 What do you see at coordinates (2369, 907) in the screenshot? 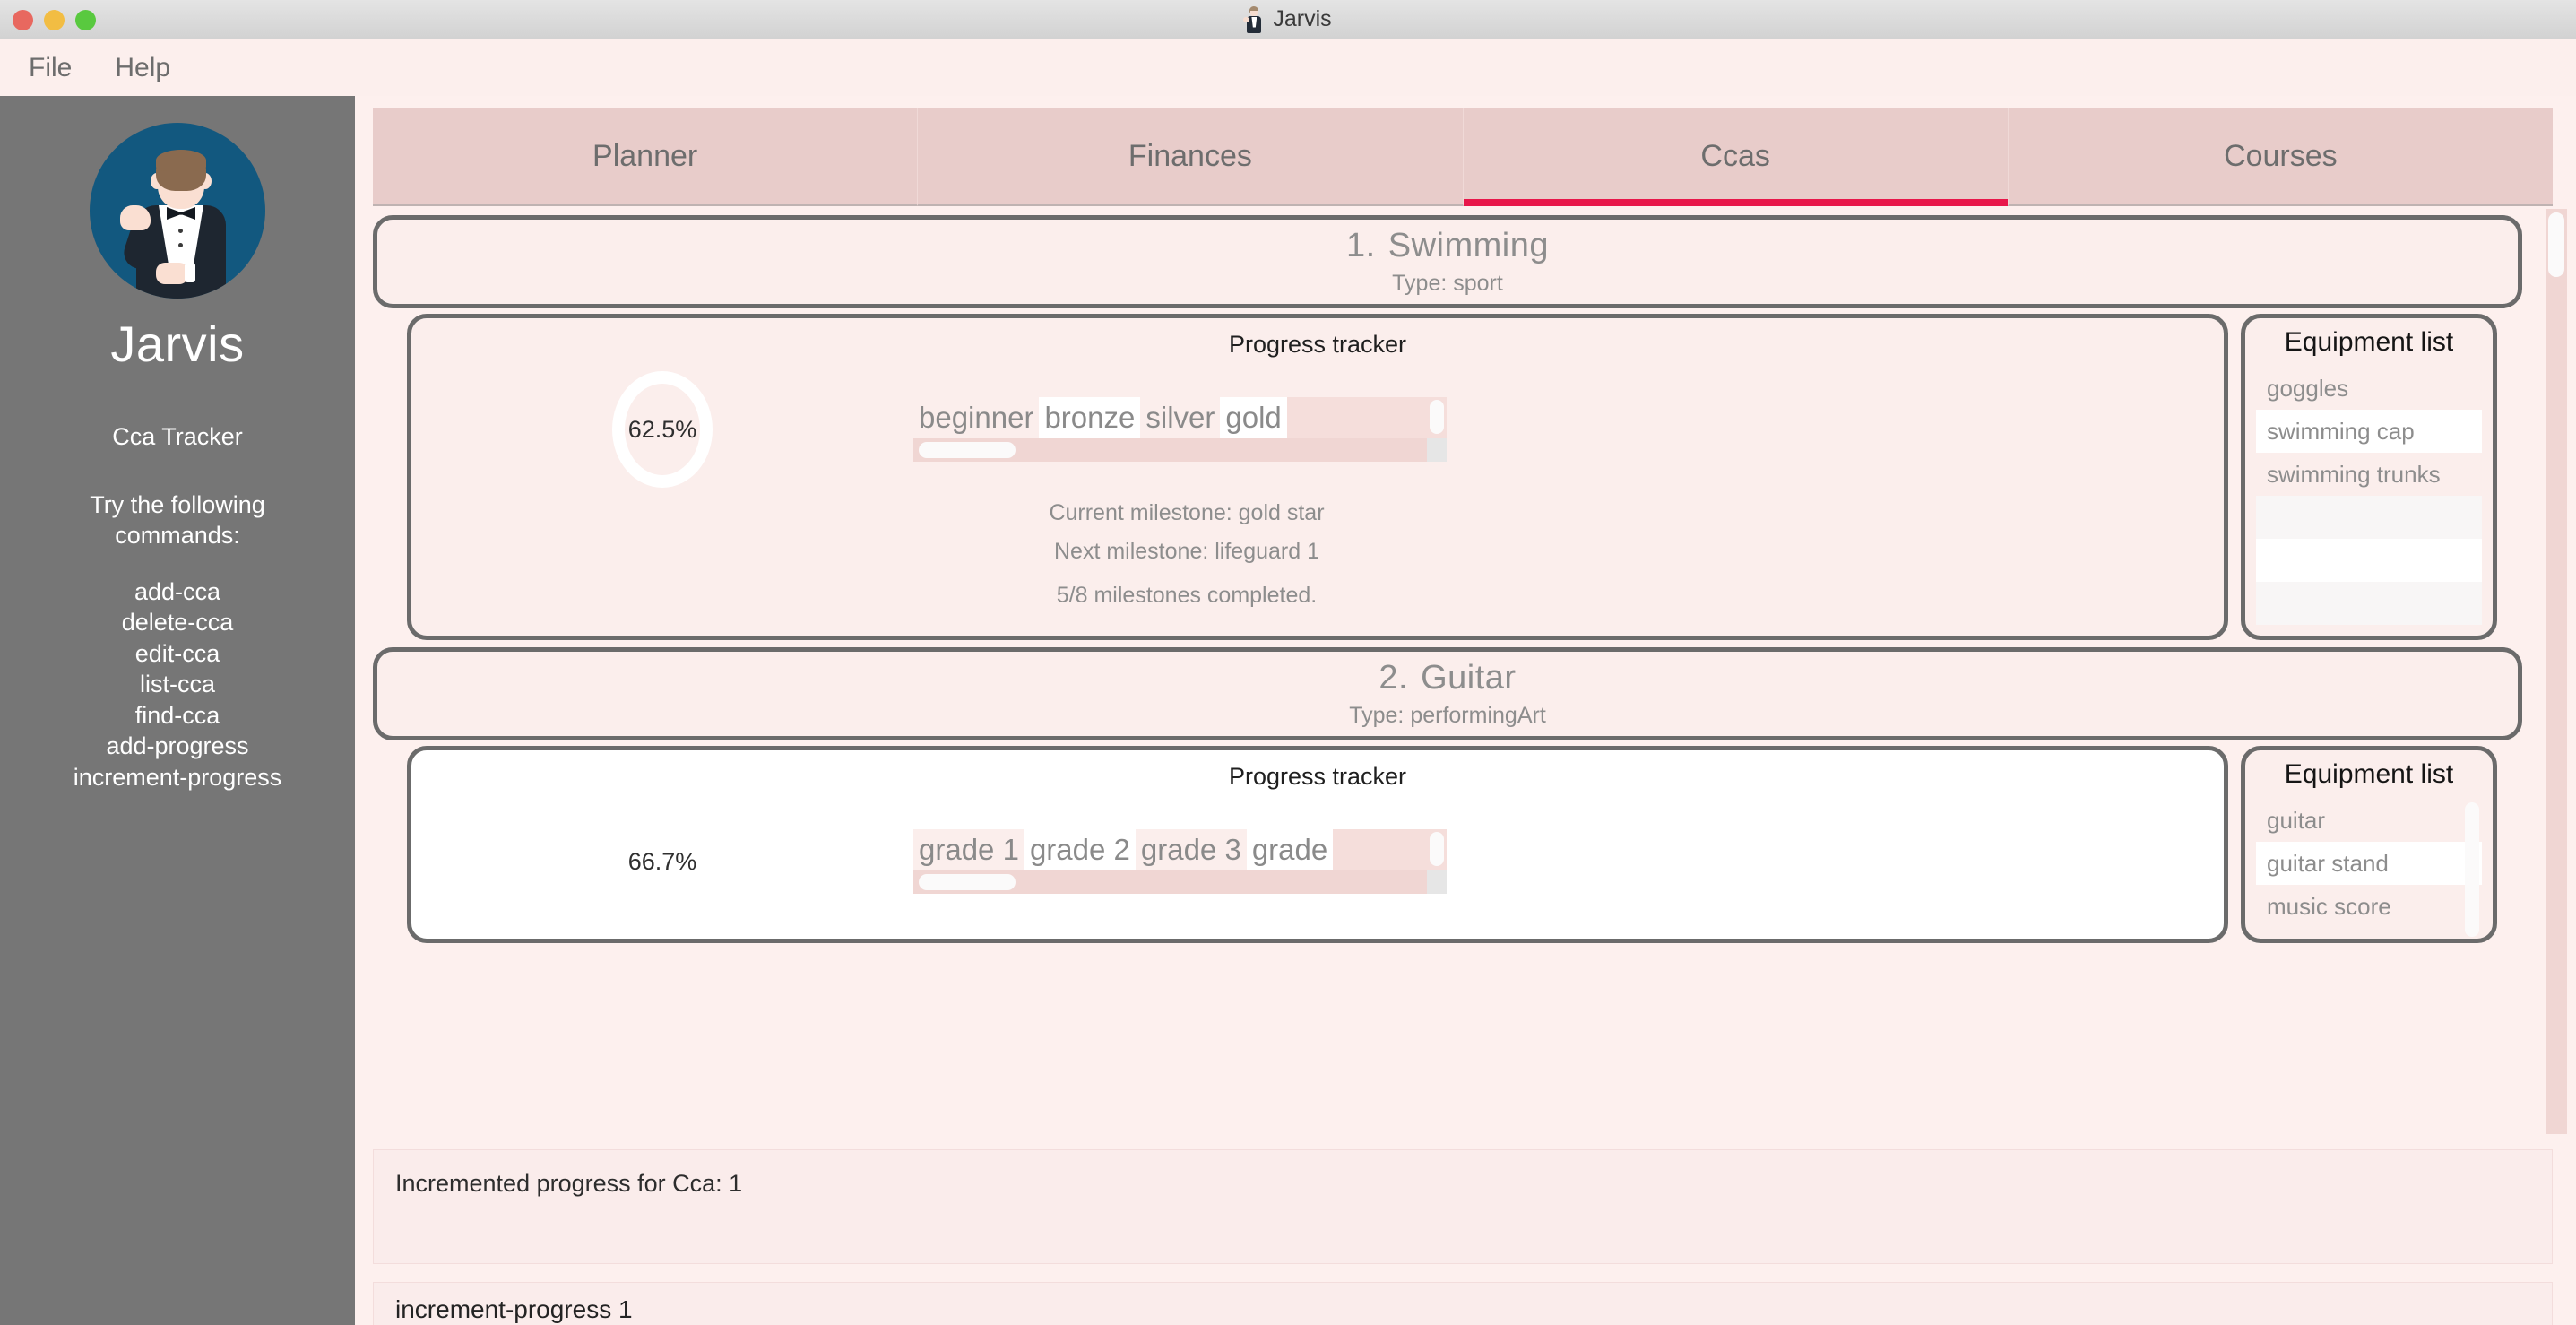
I see `equipment-row: music score` at bounding box center [2369, 907].